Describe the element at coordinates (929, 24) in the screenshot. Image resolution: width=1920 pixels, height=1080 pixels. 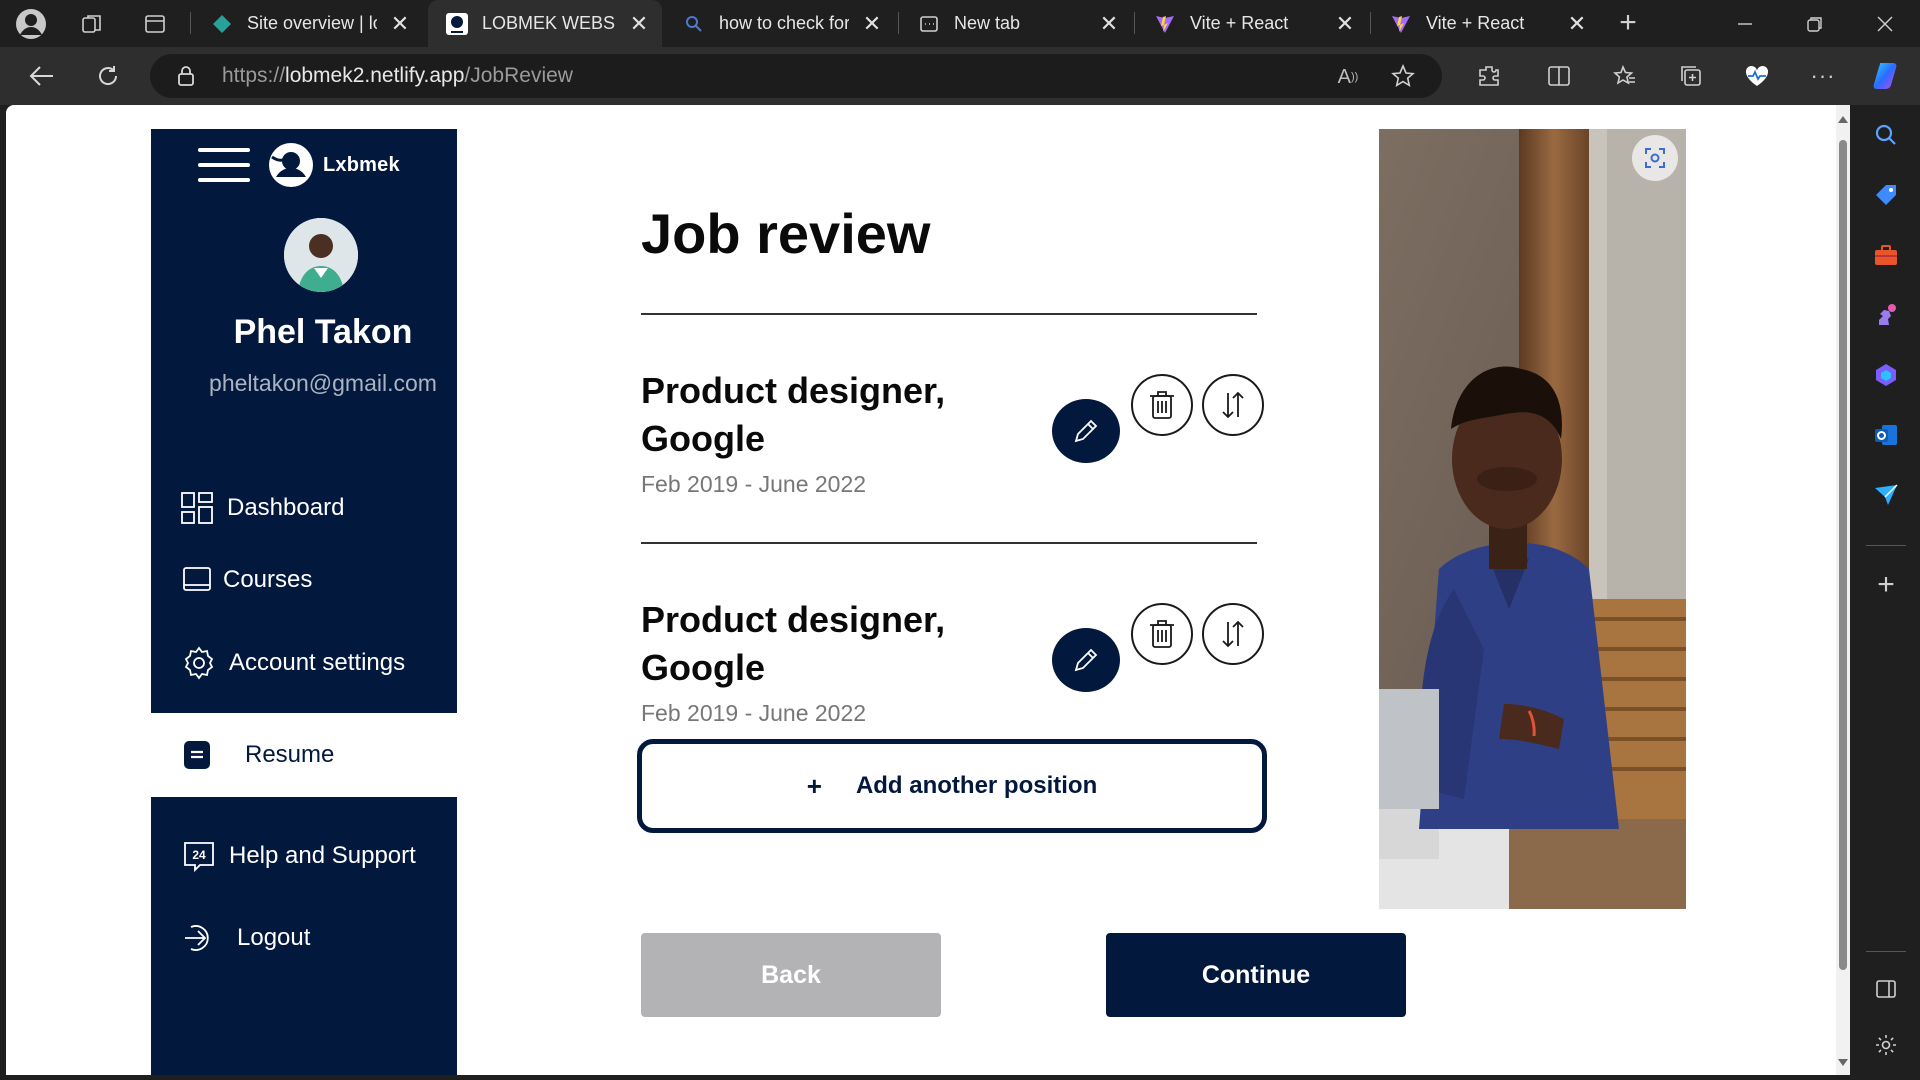
I see `newtab-icon` at that location.